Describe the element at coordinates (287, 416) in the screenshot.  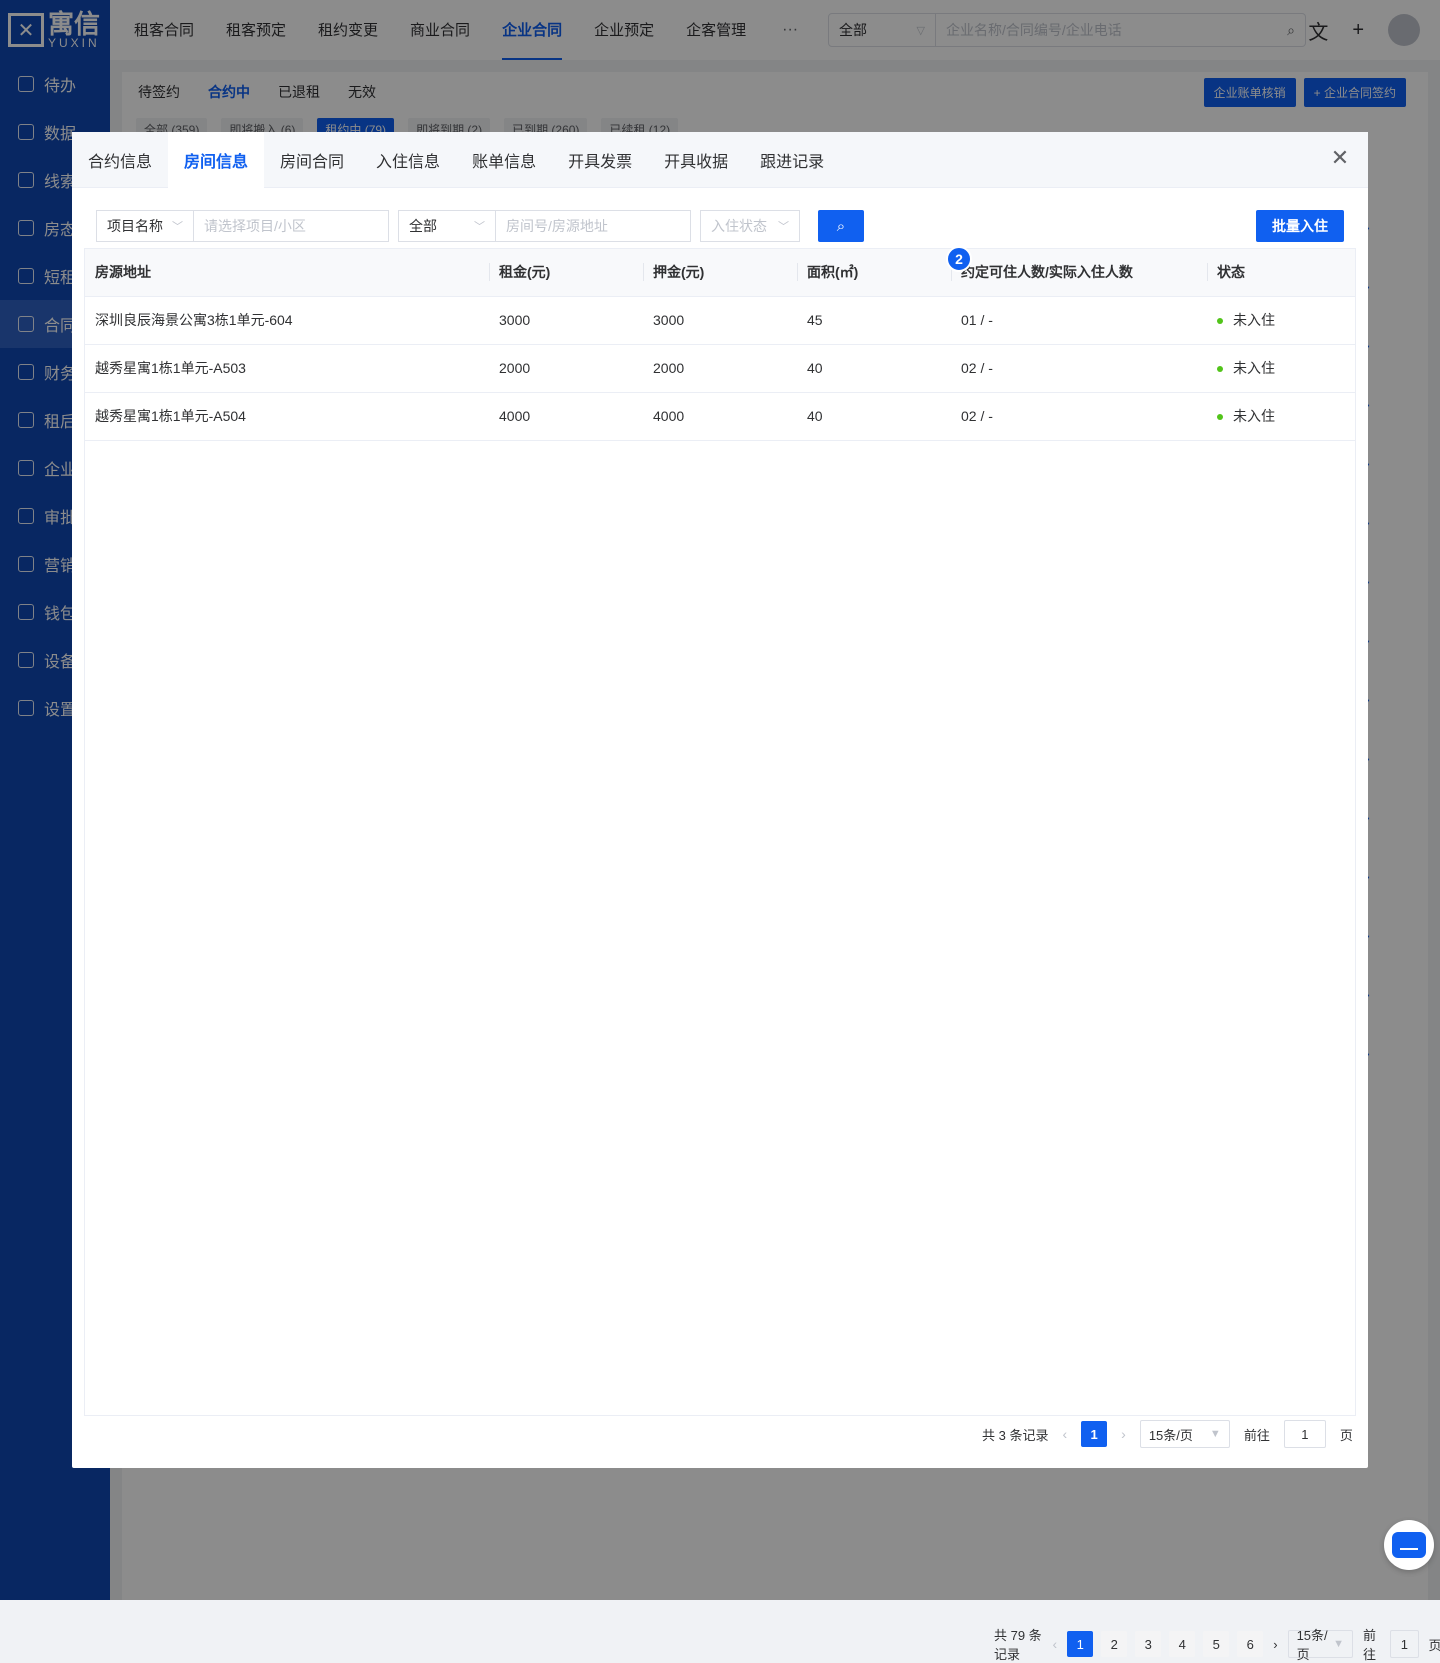
I see `table-cell: 越秀星寓1栋1单元-A504` at that location.